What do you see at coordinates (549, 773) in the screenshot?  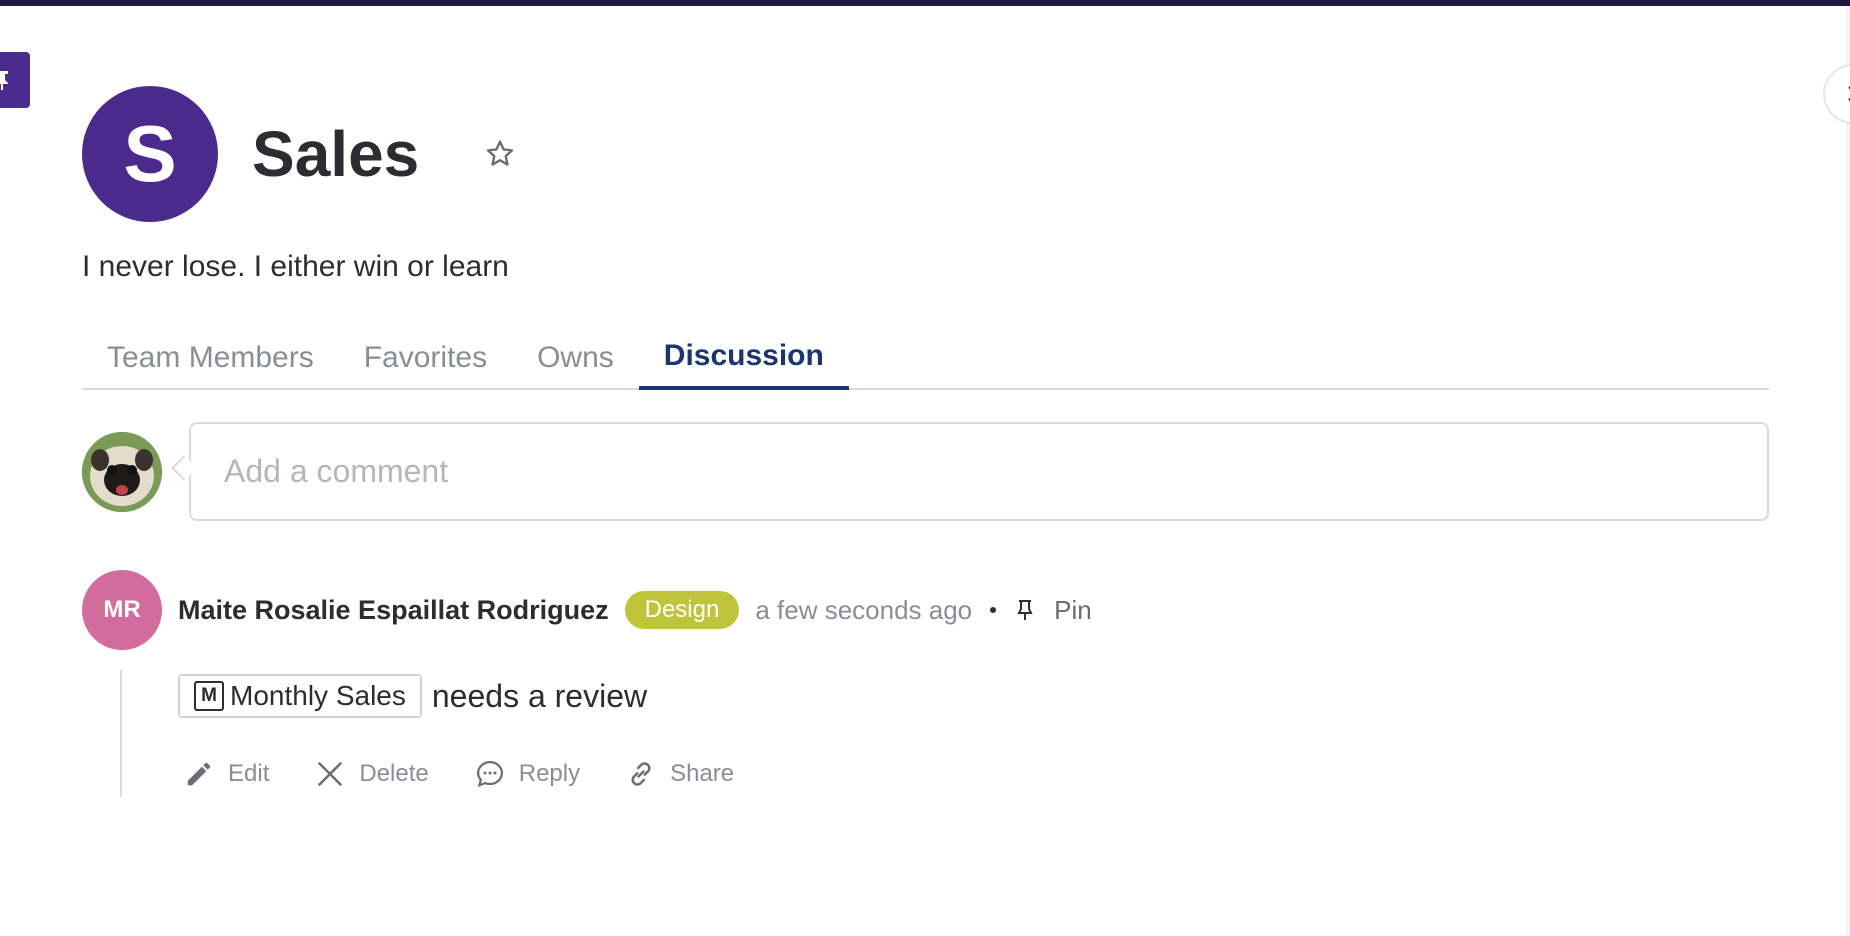 I see `reply-label: Reply` at bounding box center [549, 773].